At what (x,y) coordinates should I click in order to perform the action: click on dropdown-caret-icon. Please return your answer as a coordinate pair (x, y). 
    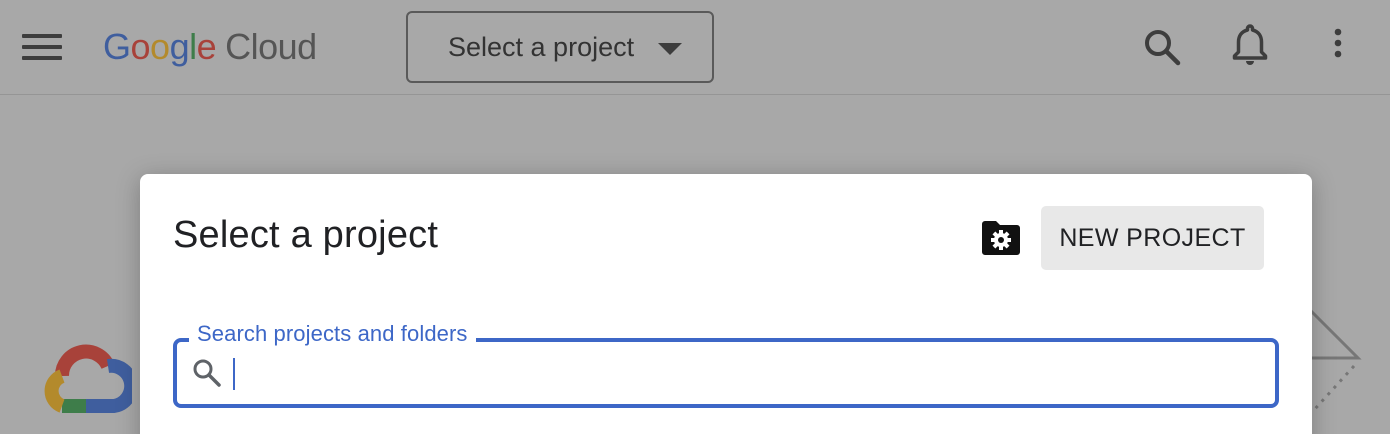
    Looking at the image, I should click on (670, 49).